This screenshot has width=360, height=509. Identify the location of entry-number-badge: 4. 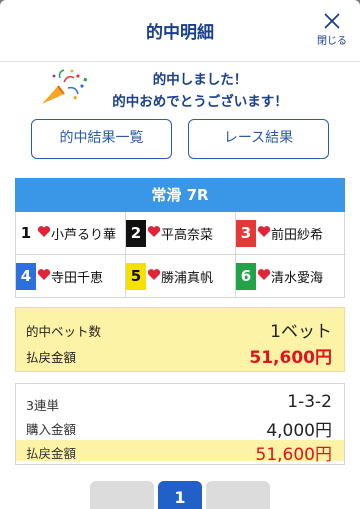
(26, 276).